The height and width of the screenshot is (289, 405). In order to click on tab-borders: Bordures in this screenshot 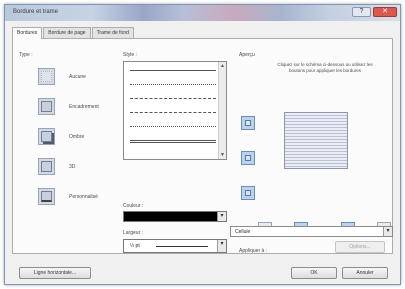, I will do `click(27, 33)`.